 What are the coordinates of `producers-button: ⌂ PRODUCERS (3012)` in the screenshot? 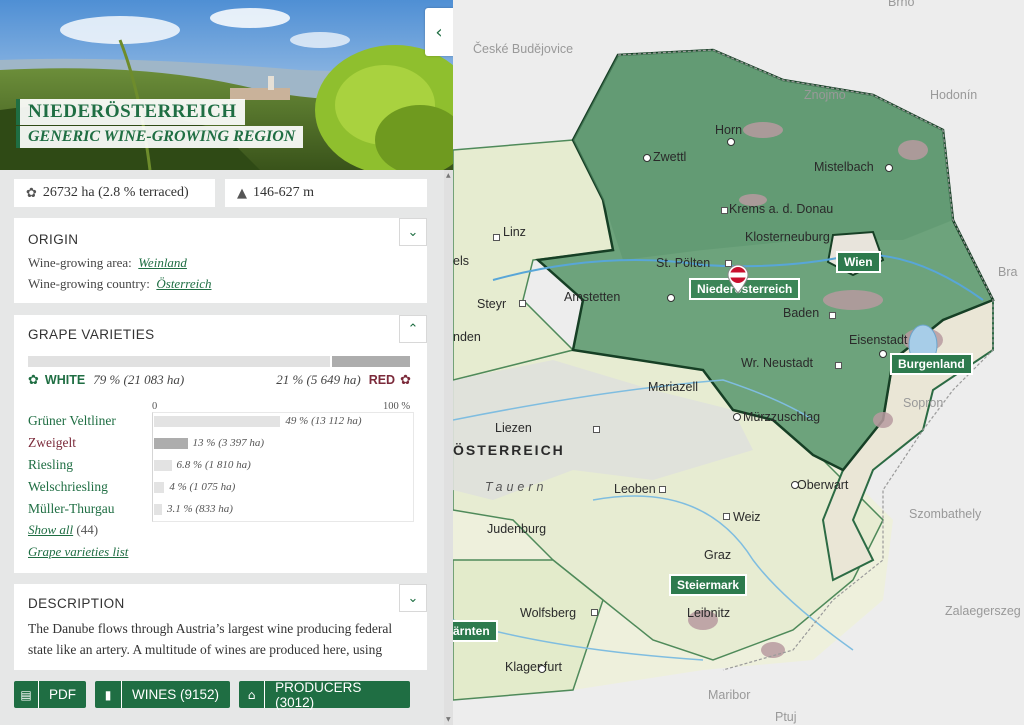 It's located at (324, 694).